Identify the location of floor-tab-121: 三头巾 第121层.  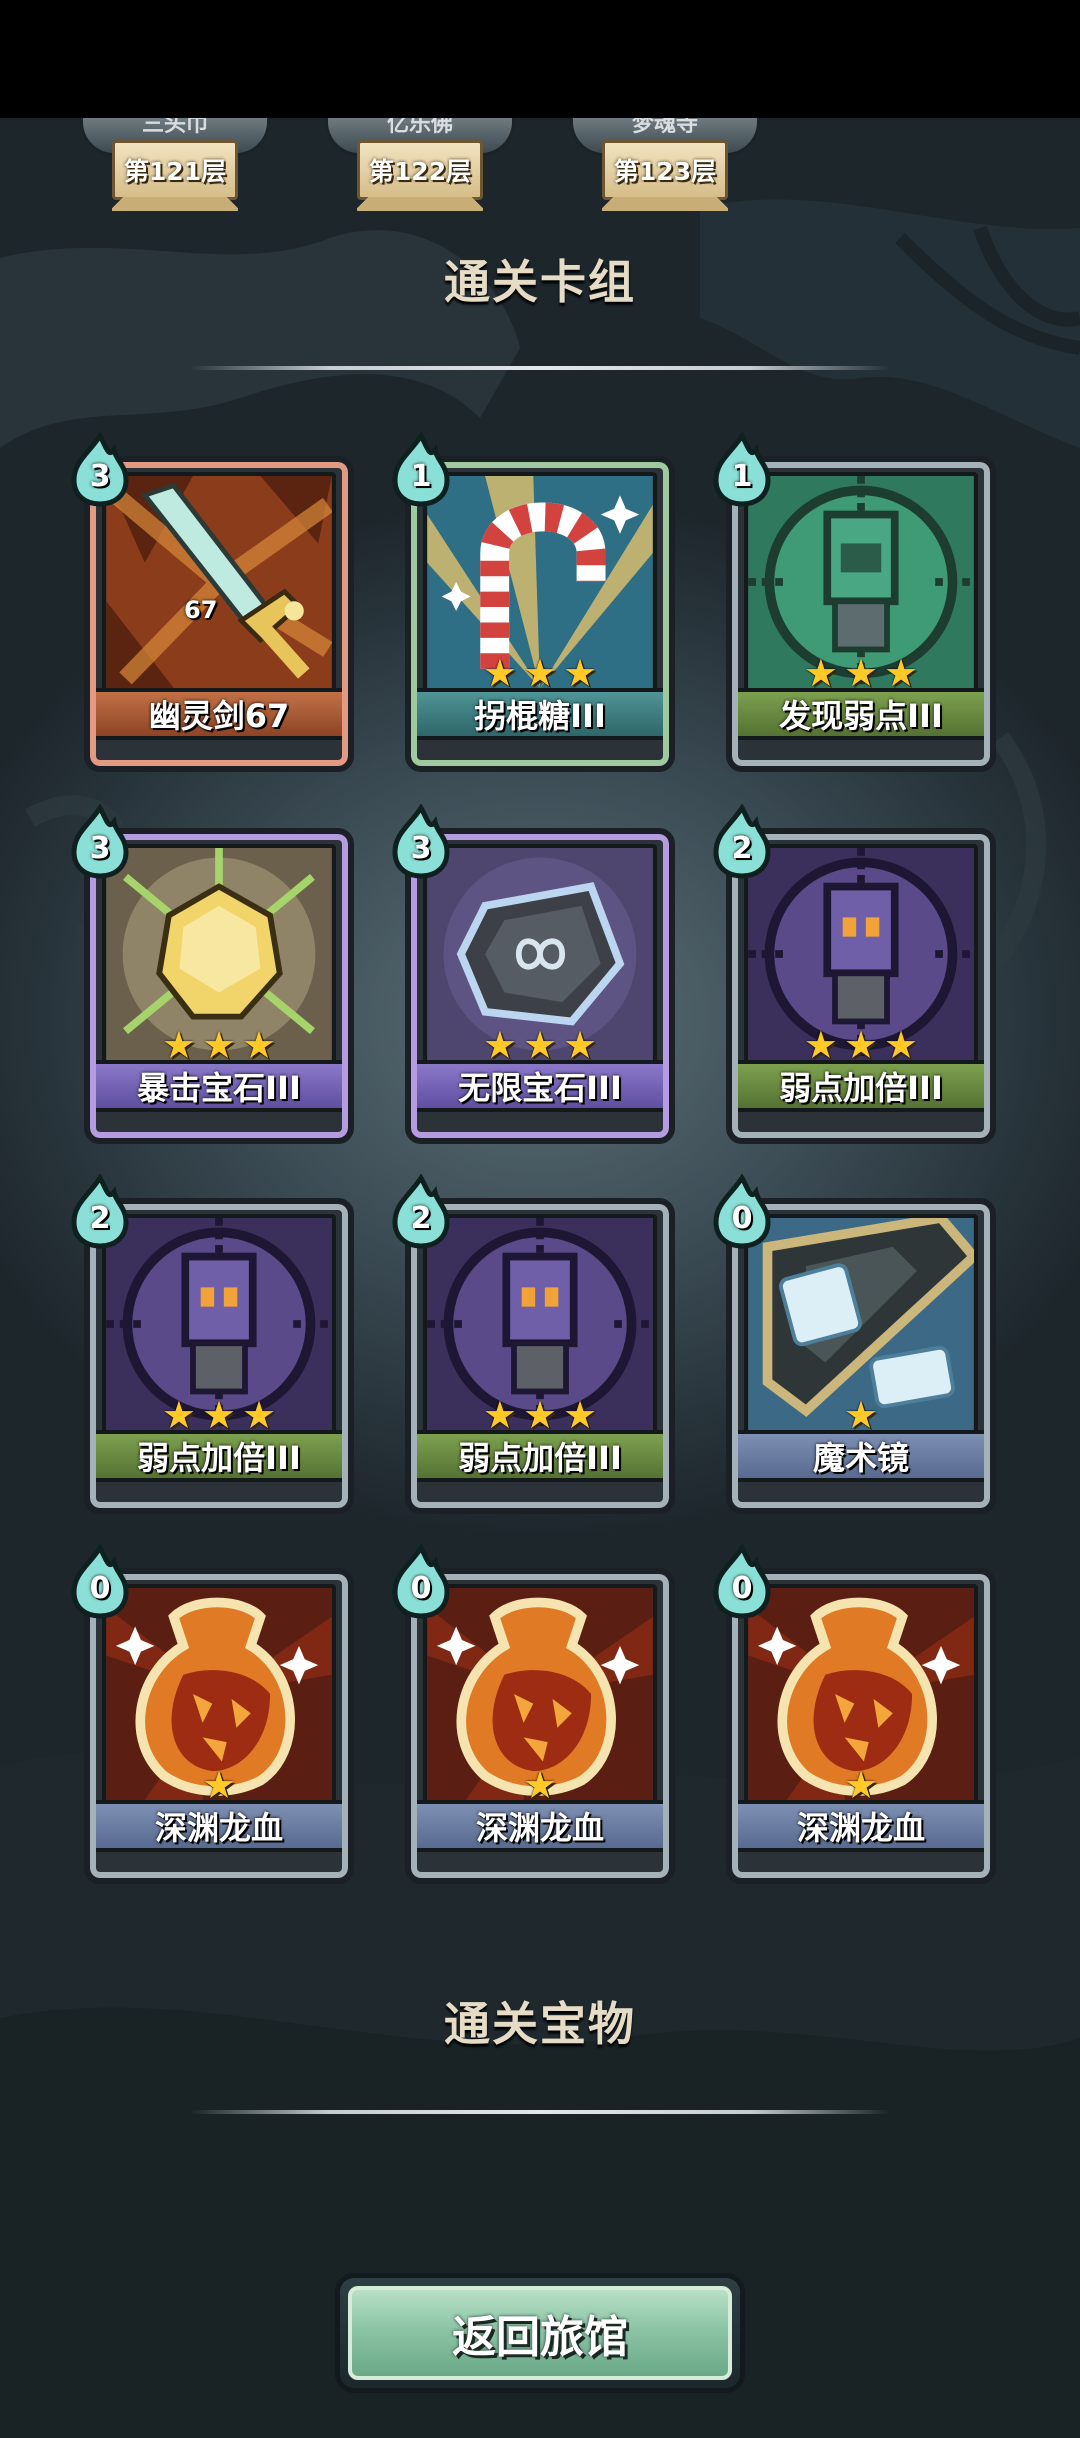
(175, 168).